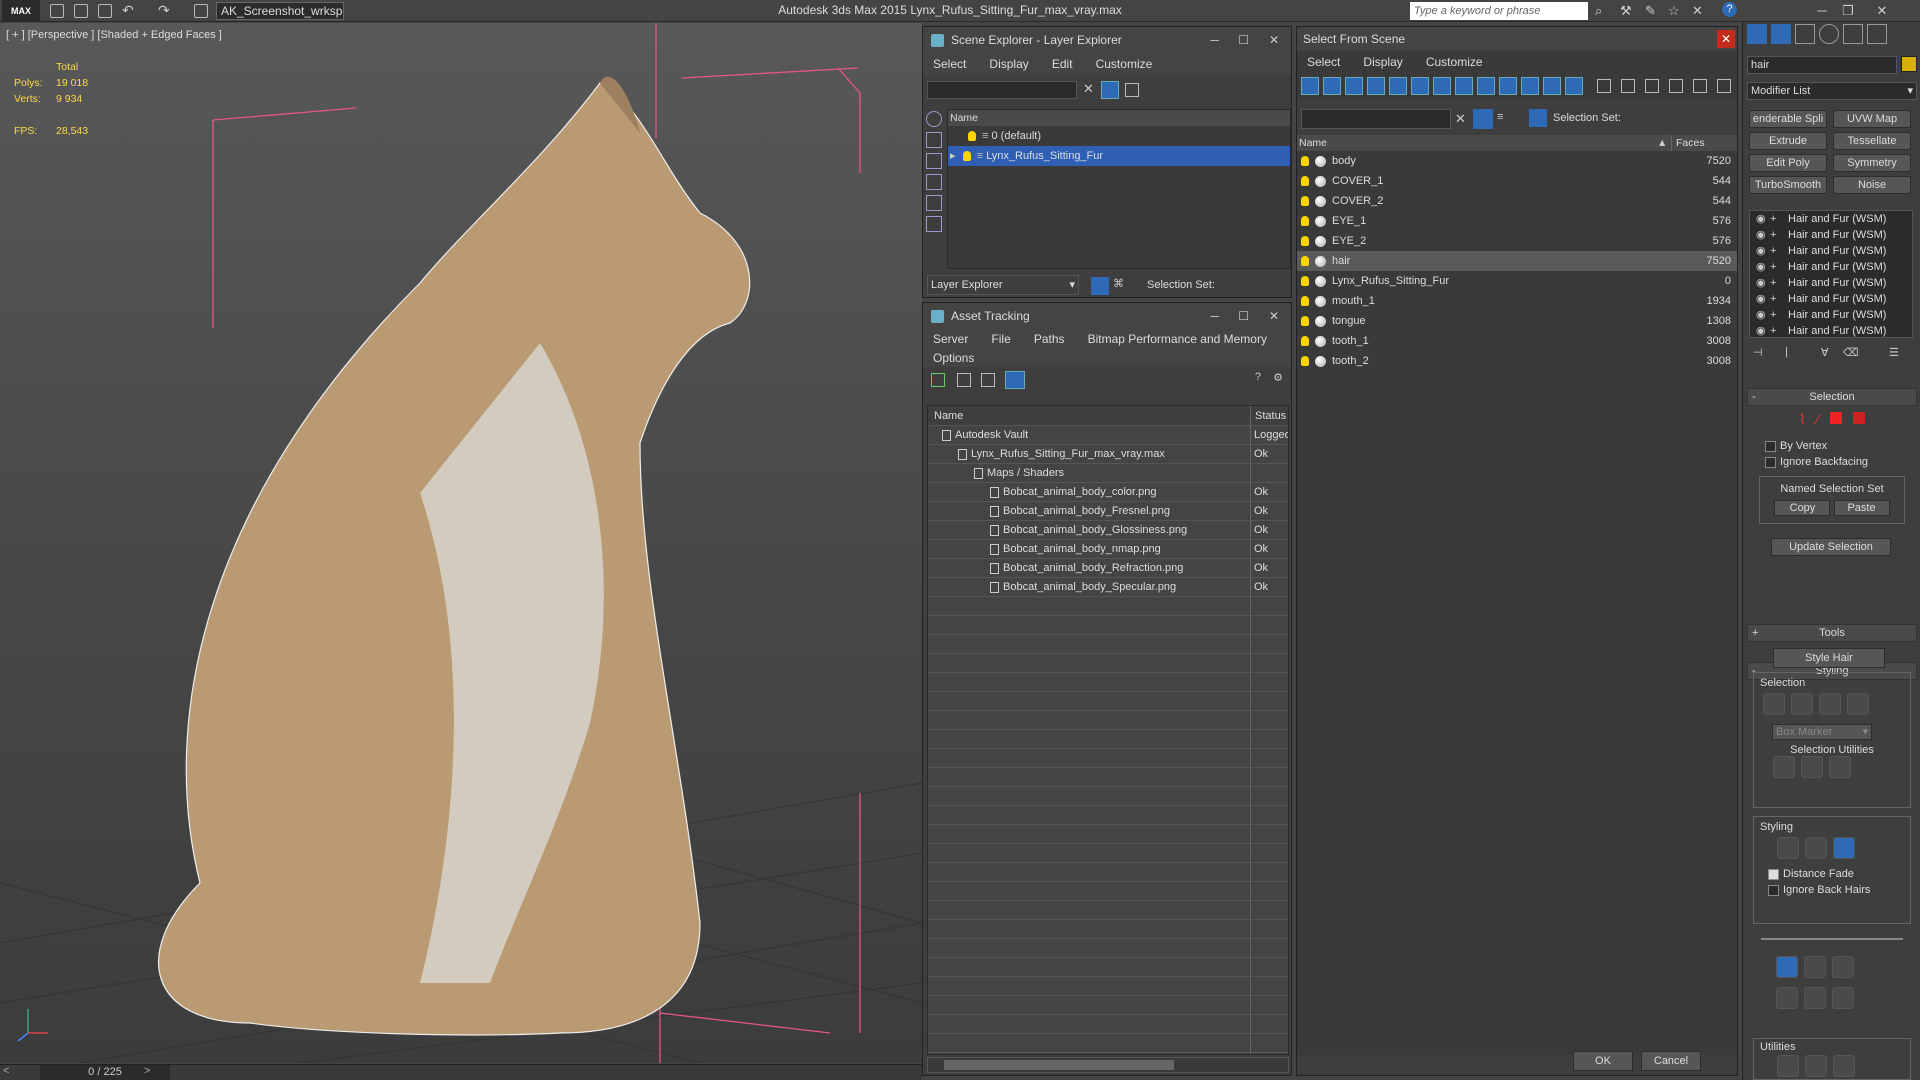  I want to click on asset-row: Bobcat_animal_body_Glossiness.png Ok, so click(1108, 530).